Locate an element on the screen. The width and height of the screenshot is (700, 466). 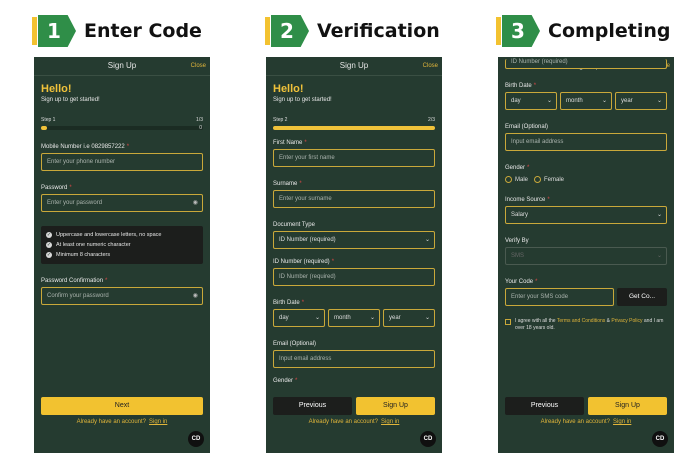
progress-fill is located at coordinates (354, 128).